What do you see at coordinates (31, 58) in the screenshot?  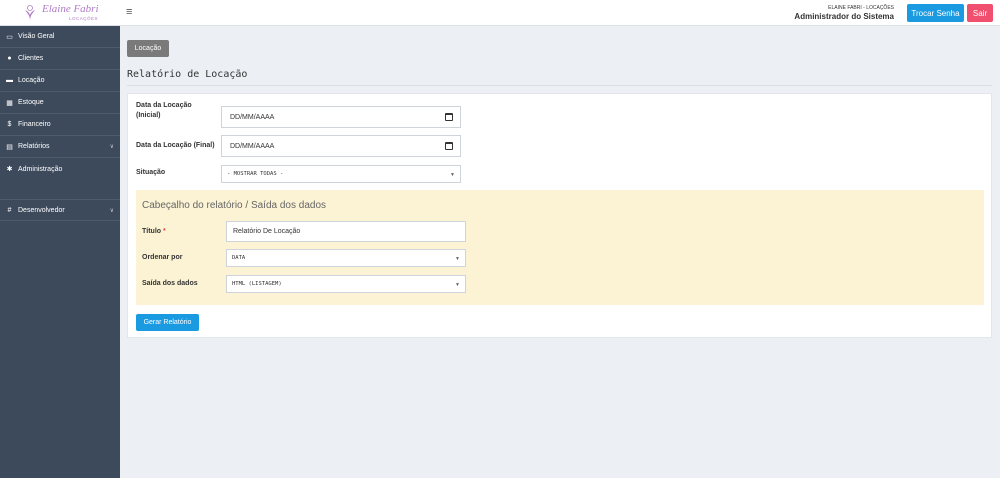 I see `sidebar-item-label: Clientes` at bounding box center [31, 58].